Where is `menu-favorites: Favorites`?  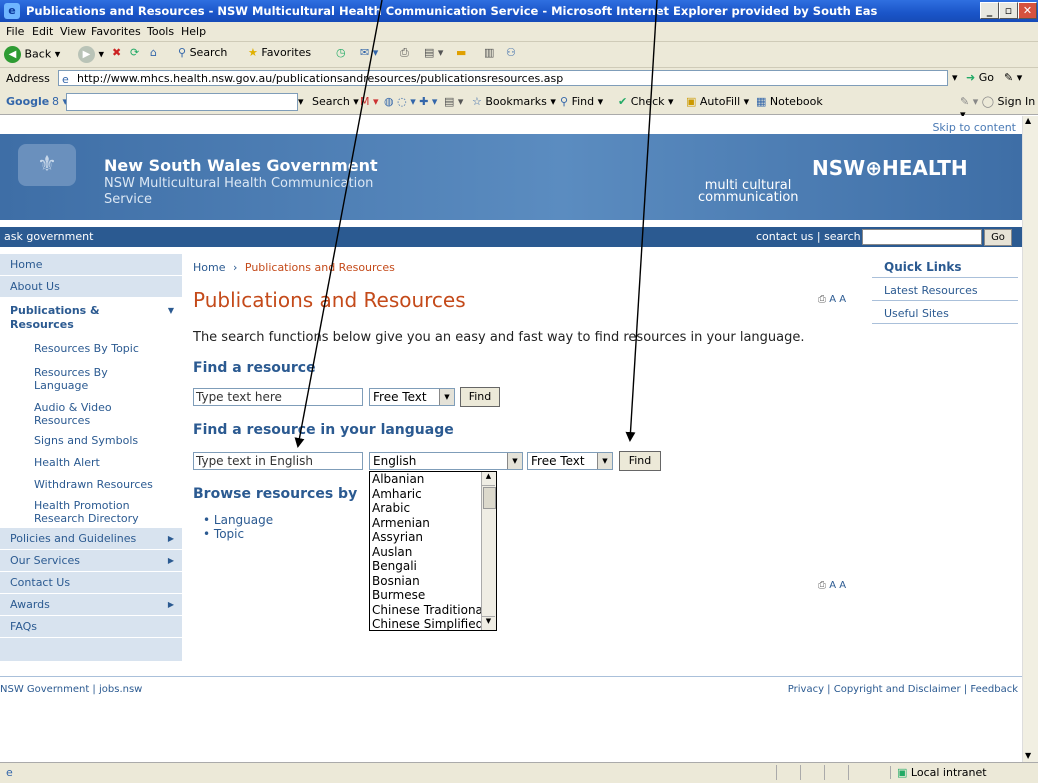
menu-favorites: Favorites is located at coordinates (116, 31).